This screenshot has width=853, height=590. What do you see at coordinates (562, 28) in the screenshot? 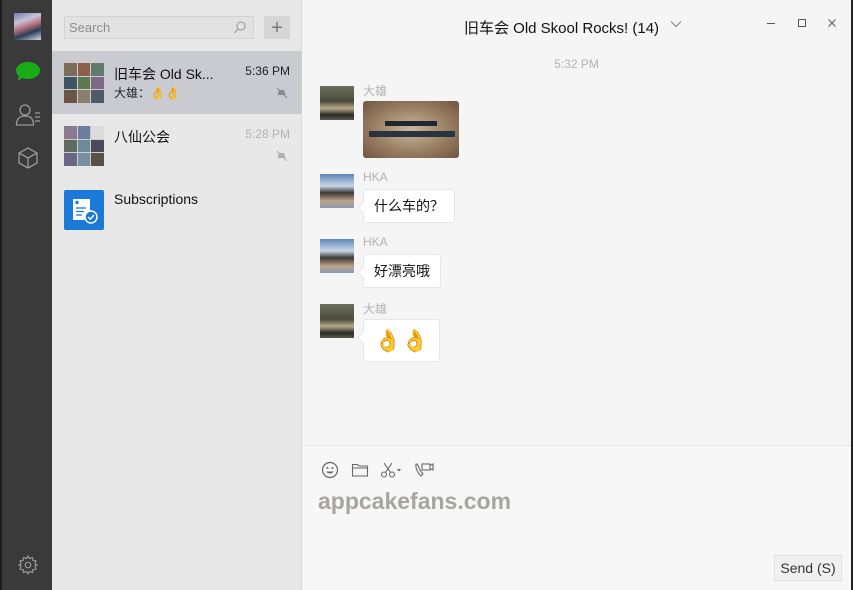
I see `chat-title: 旧车会 Old Skool Rocks! (14)` at bounding box center [562, 28].